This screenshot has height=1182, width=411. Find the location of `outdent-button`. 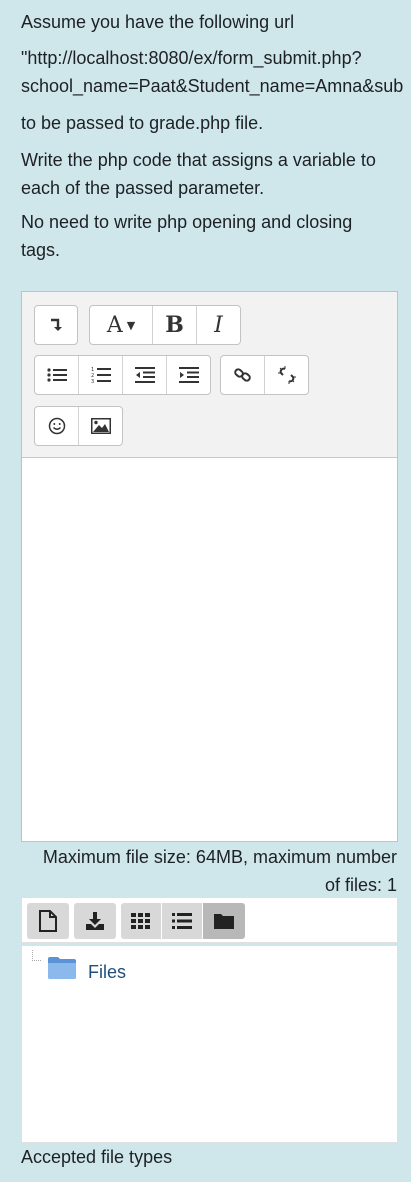

outdent-button is located at coordinates (144, 375).